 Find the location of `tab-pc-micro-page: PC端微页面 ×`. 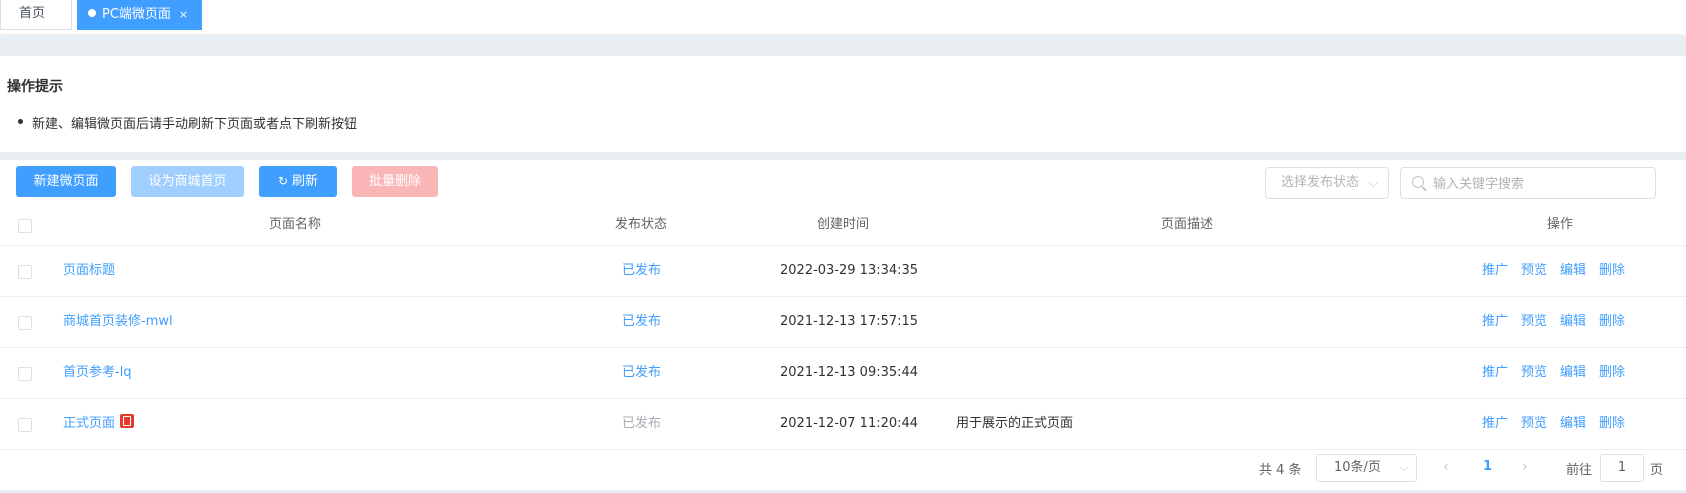

tab-pc-micro-page: PC端微页面 × is located at coordinates (139, 15).